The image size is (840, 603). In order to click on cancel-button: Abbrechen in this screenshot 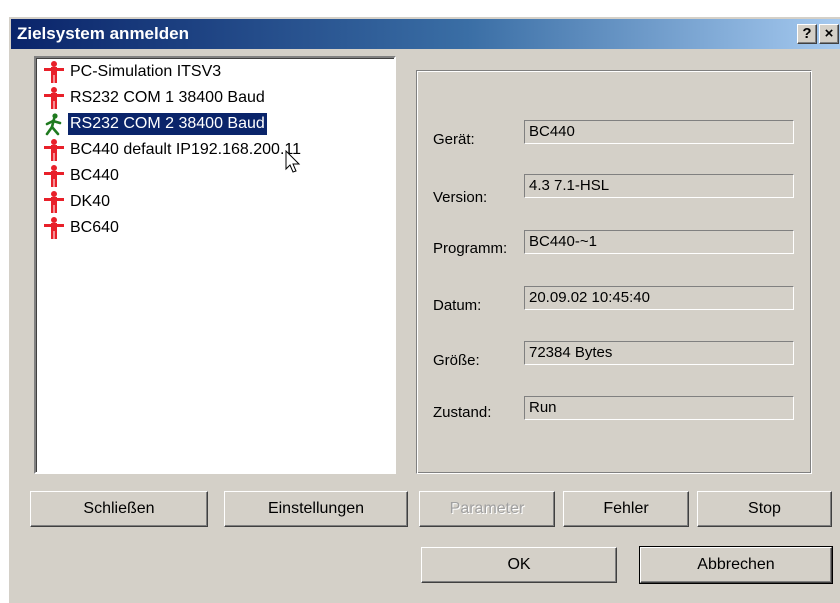, I will do `click(736, 565)`.